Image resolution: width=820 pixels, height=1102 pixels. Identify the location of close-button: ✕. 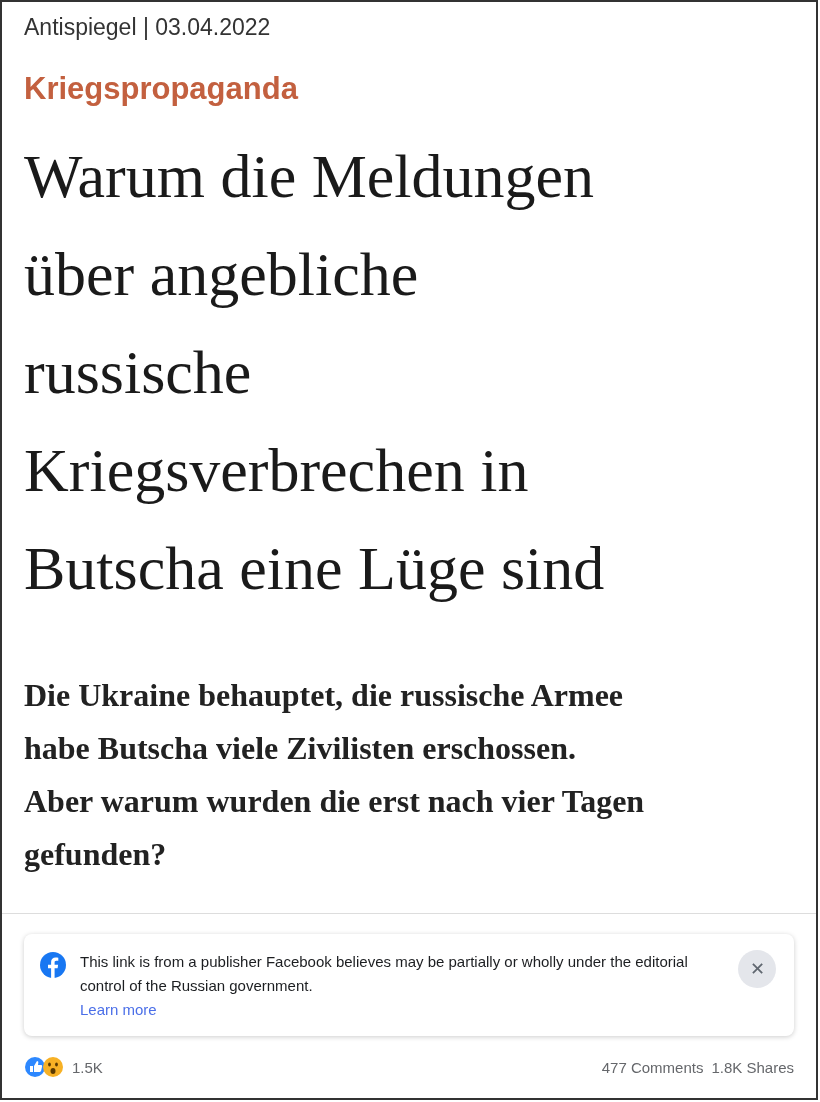
(757, 969).